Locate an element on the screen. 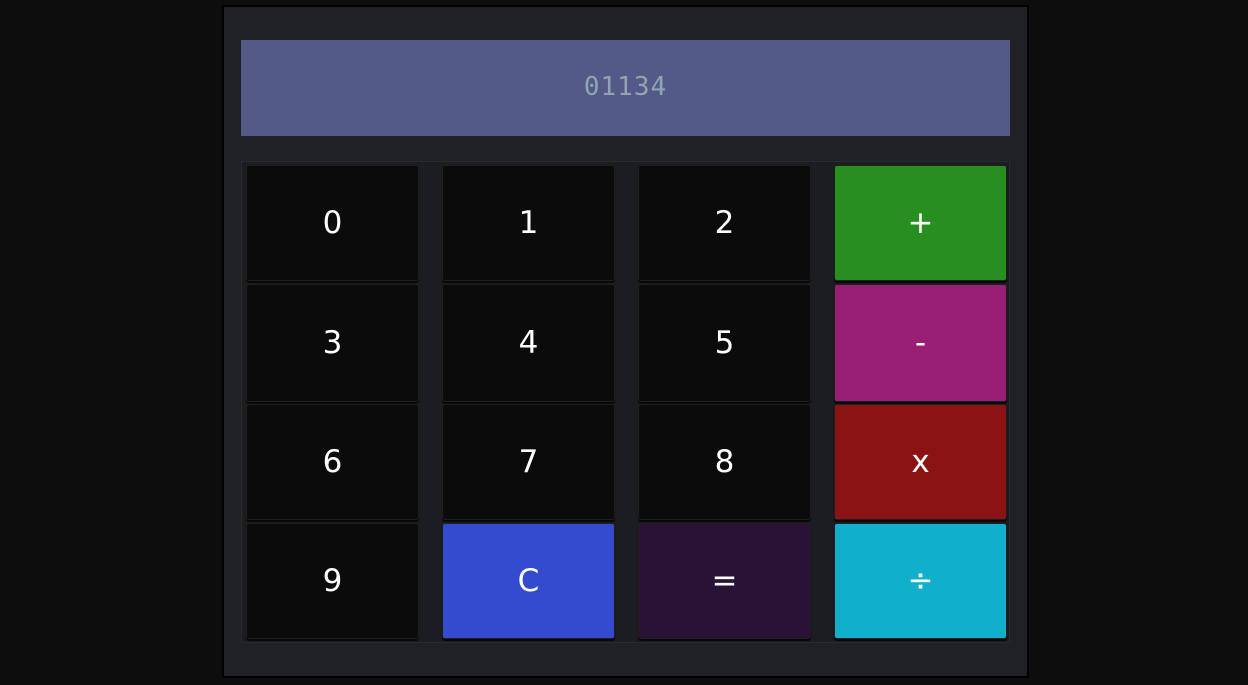 The height and width of the screenshot is (685, 1248). display-value: 01134 is located at coordinates (625, 87).